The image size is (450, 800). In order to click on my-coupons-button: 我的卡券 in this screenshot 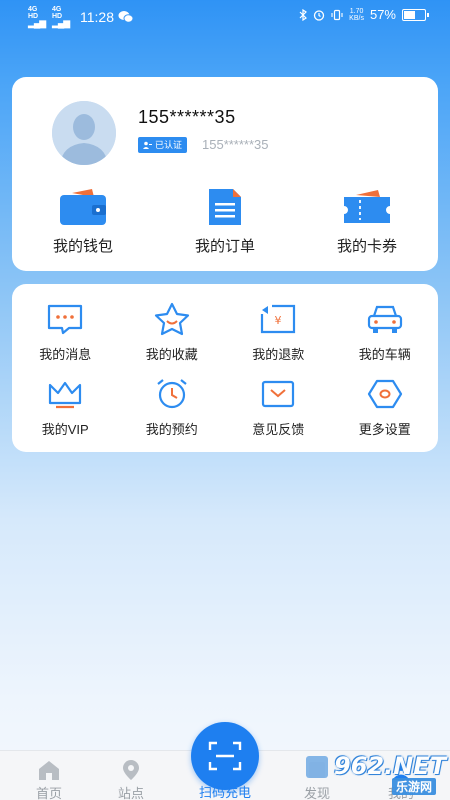, I will do `click(367, 221)`.